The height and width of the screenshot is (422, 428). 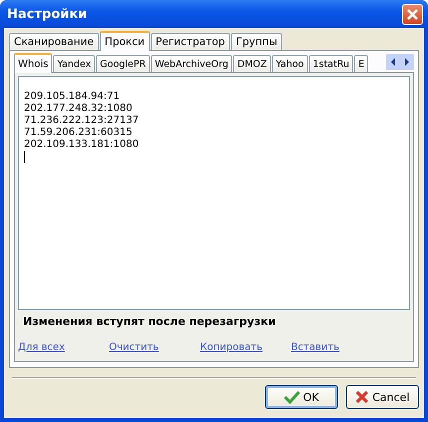 I want to click on tab: Yandex, so click(x=74, y=63).